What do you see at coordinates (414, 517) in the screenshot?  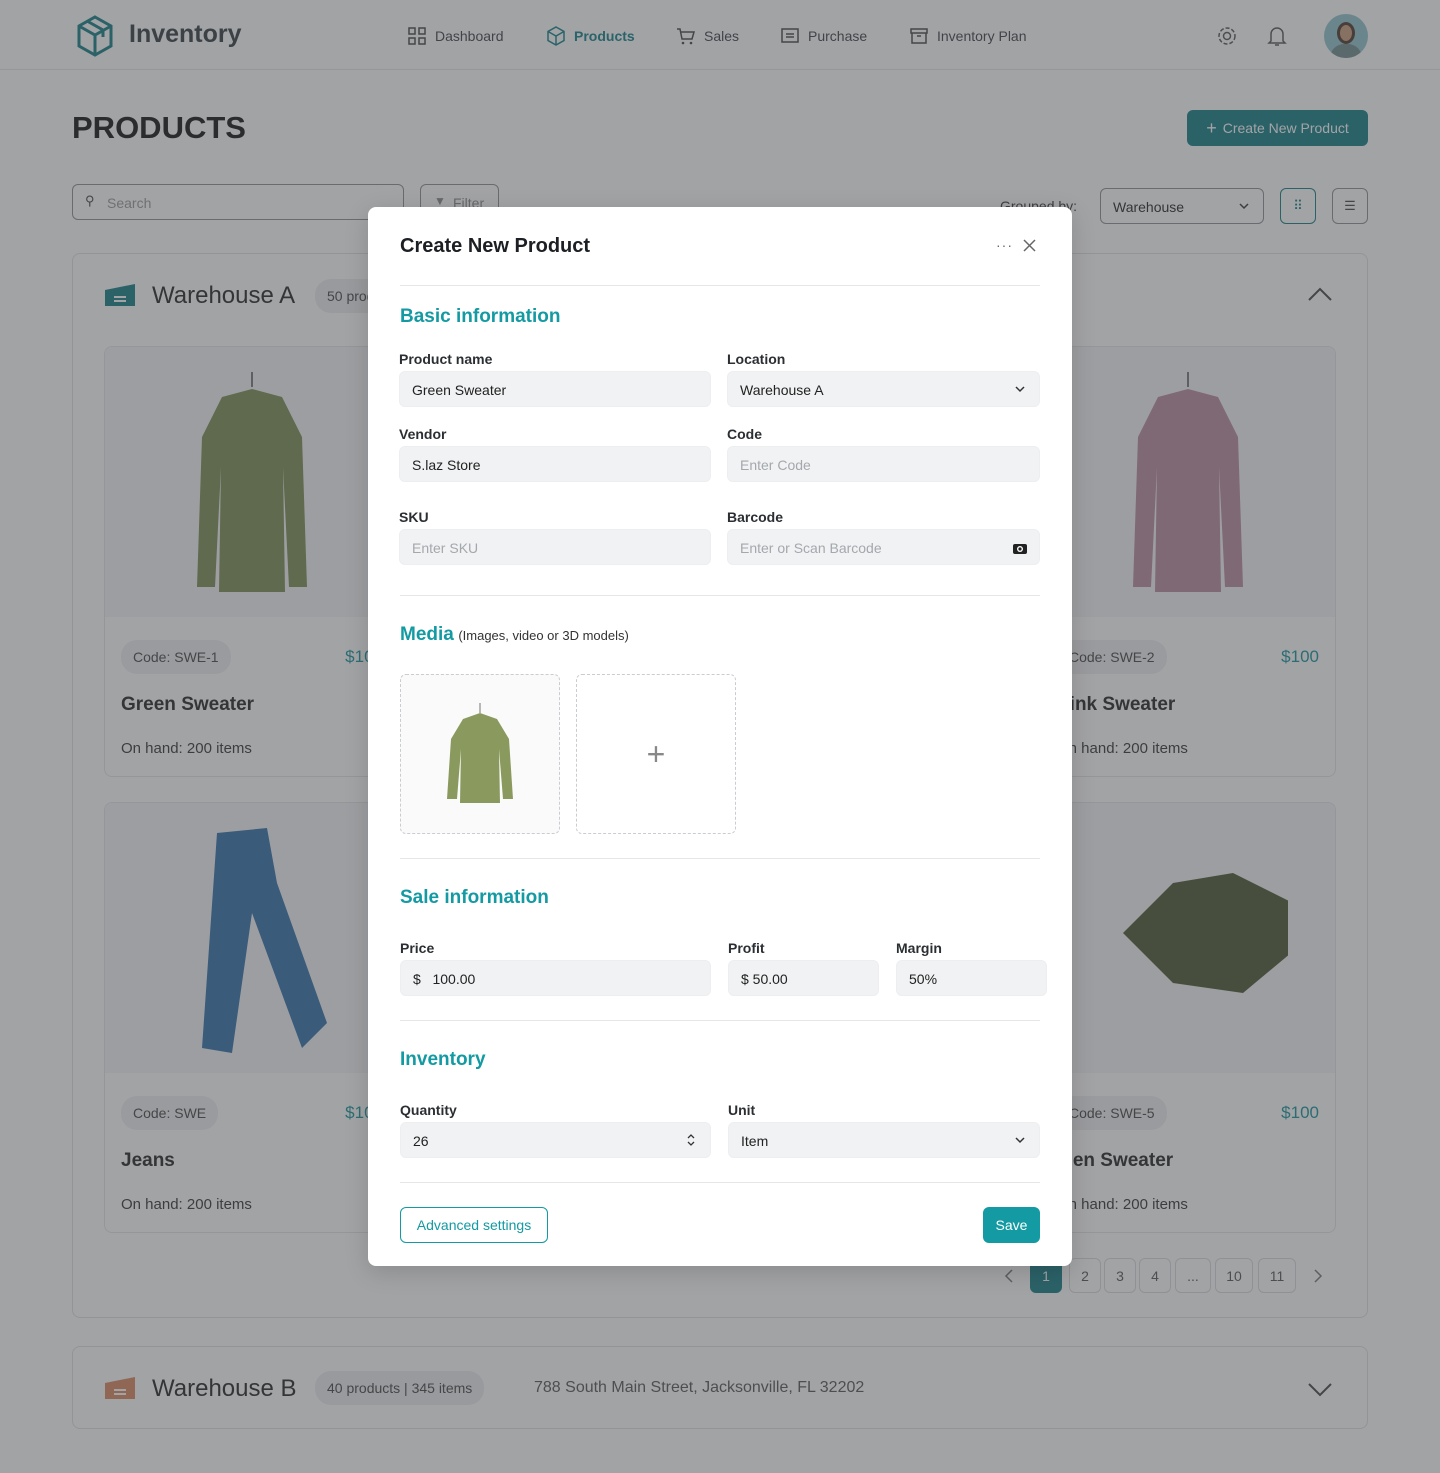 I see `sku-label: SKU` at bounding box center [414, 517].